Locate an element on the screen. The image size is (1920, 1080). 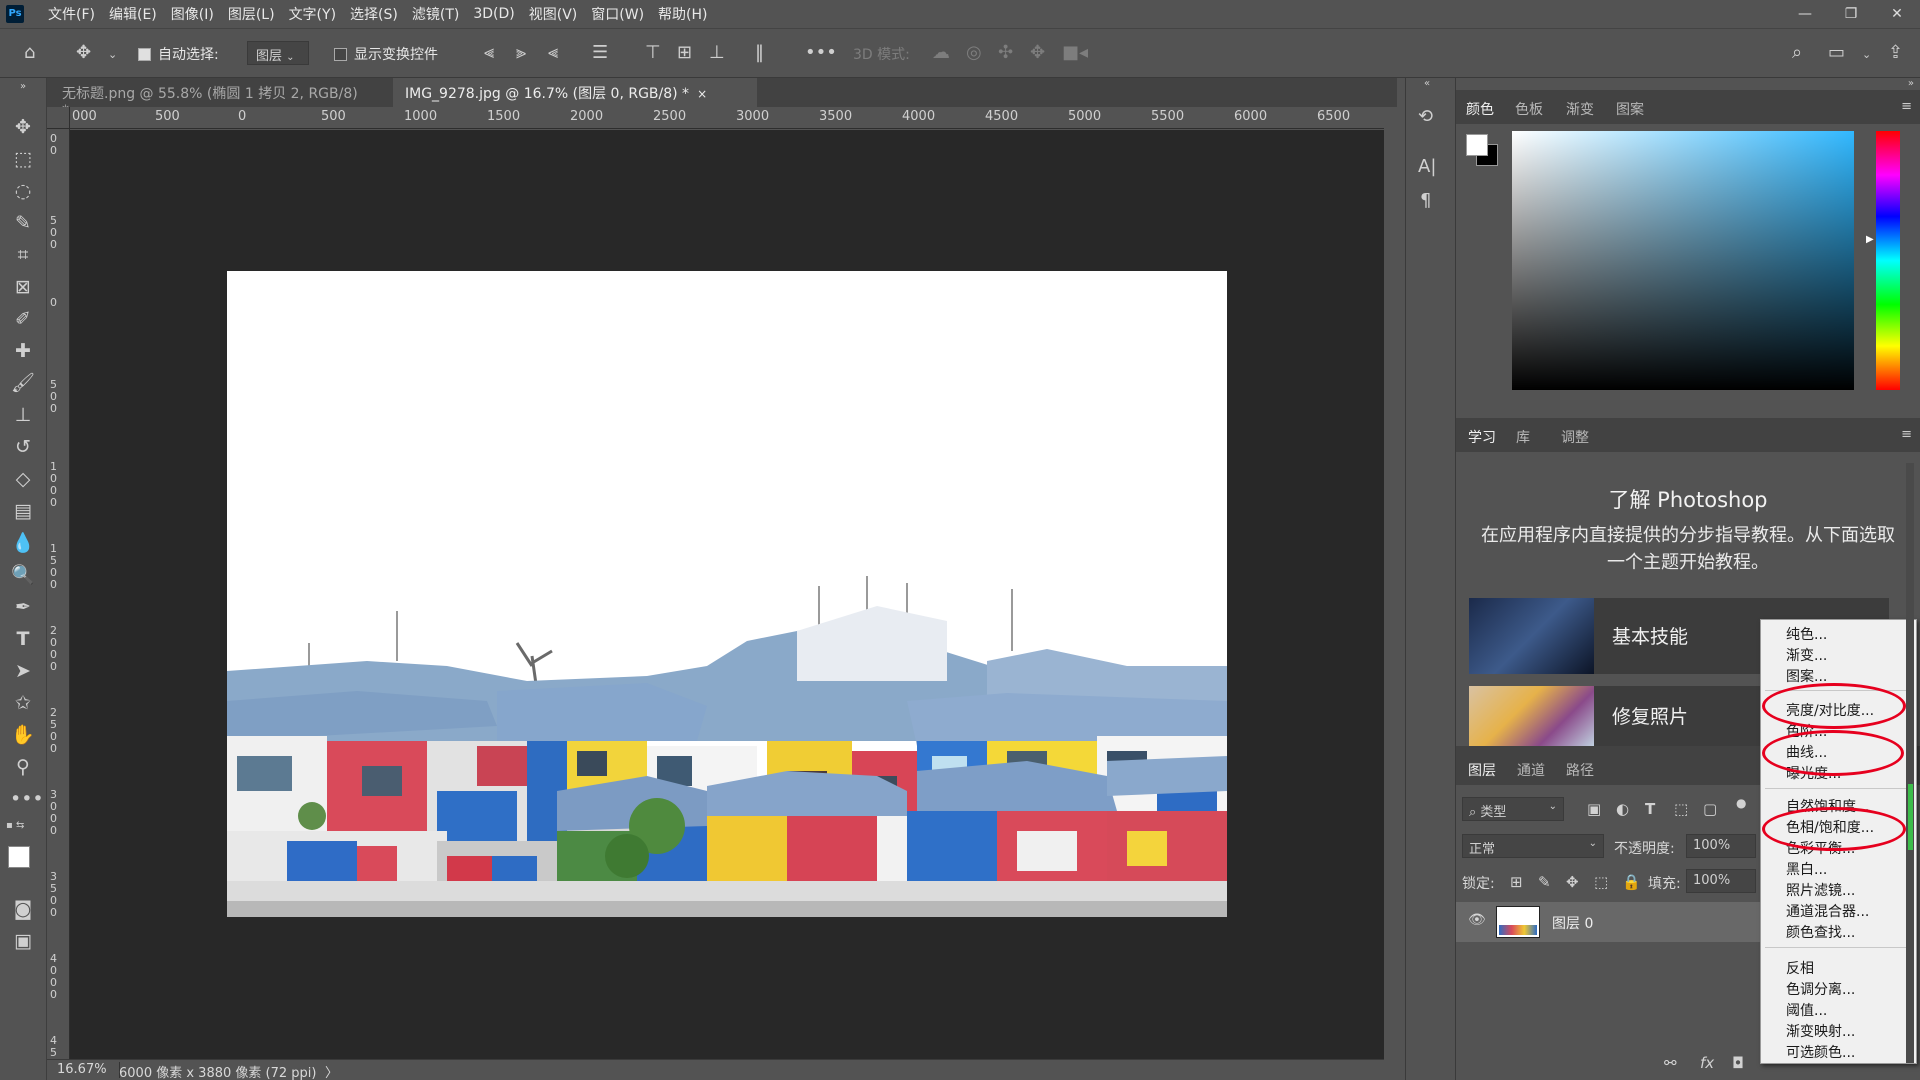
home-icon: ⌂ is located at coordinates (29, 52).